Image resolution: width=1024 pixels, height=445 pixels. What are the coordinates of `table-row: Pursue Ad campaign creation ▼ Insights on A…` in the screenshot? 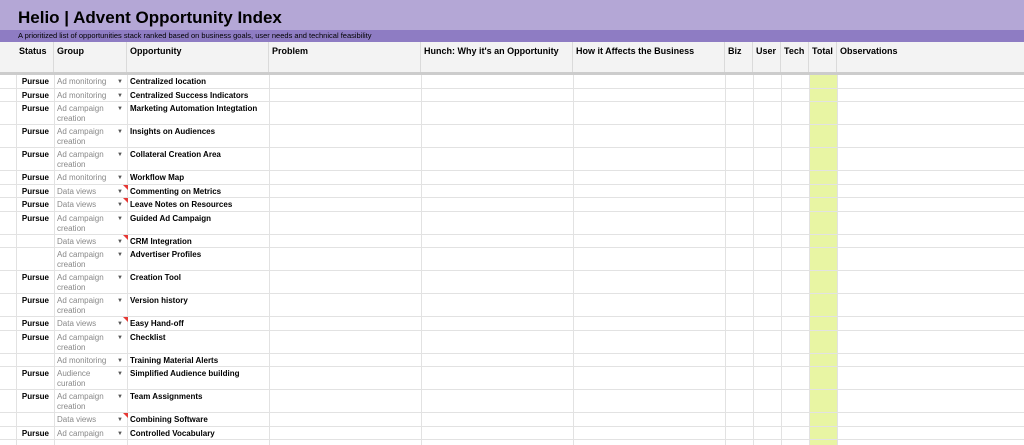 It's located at (512, 136).